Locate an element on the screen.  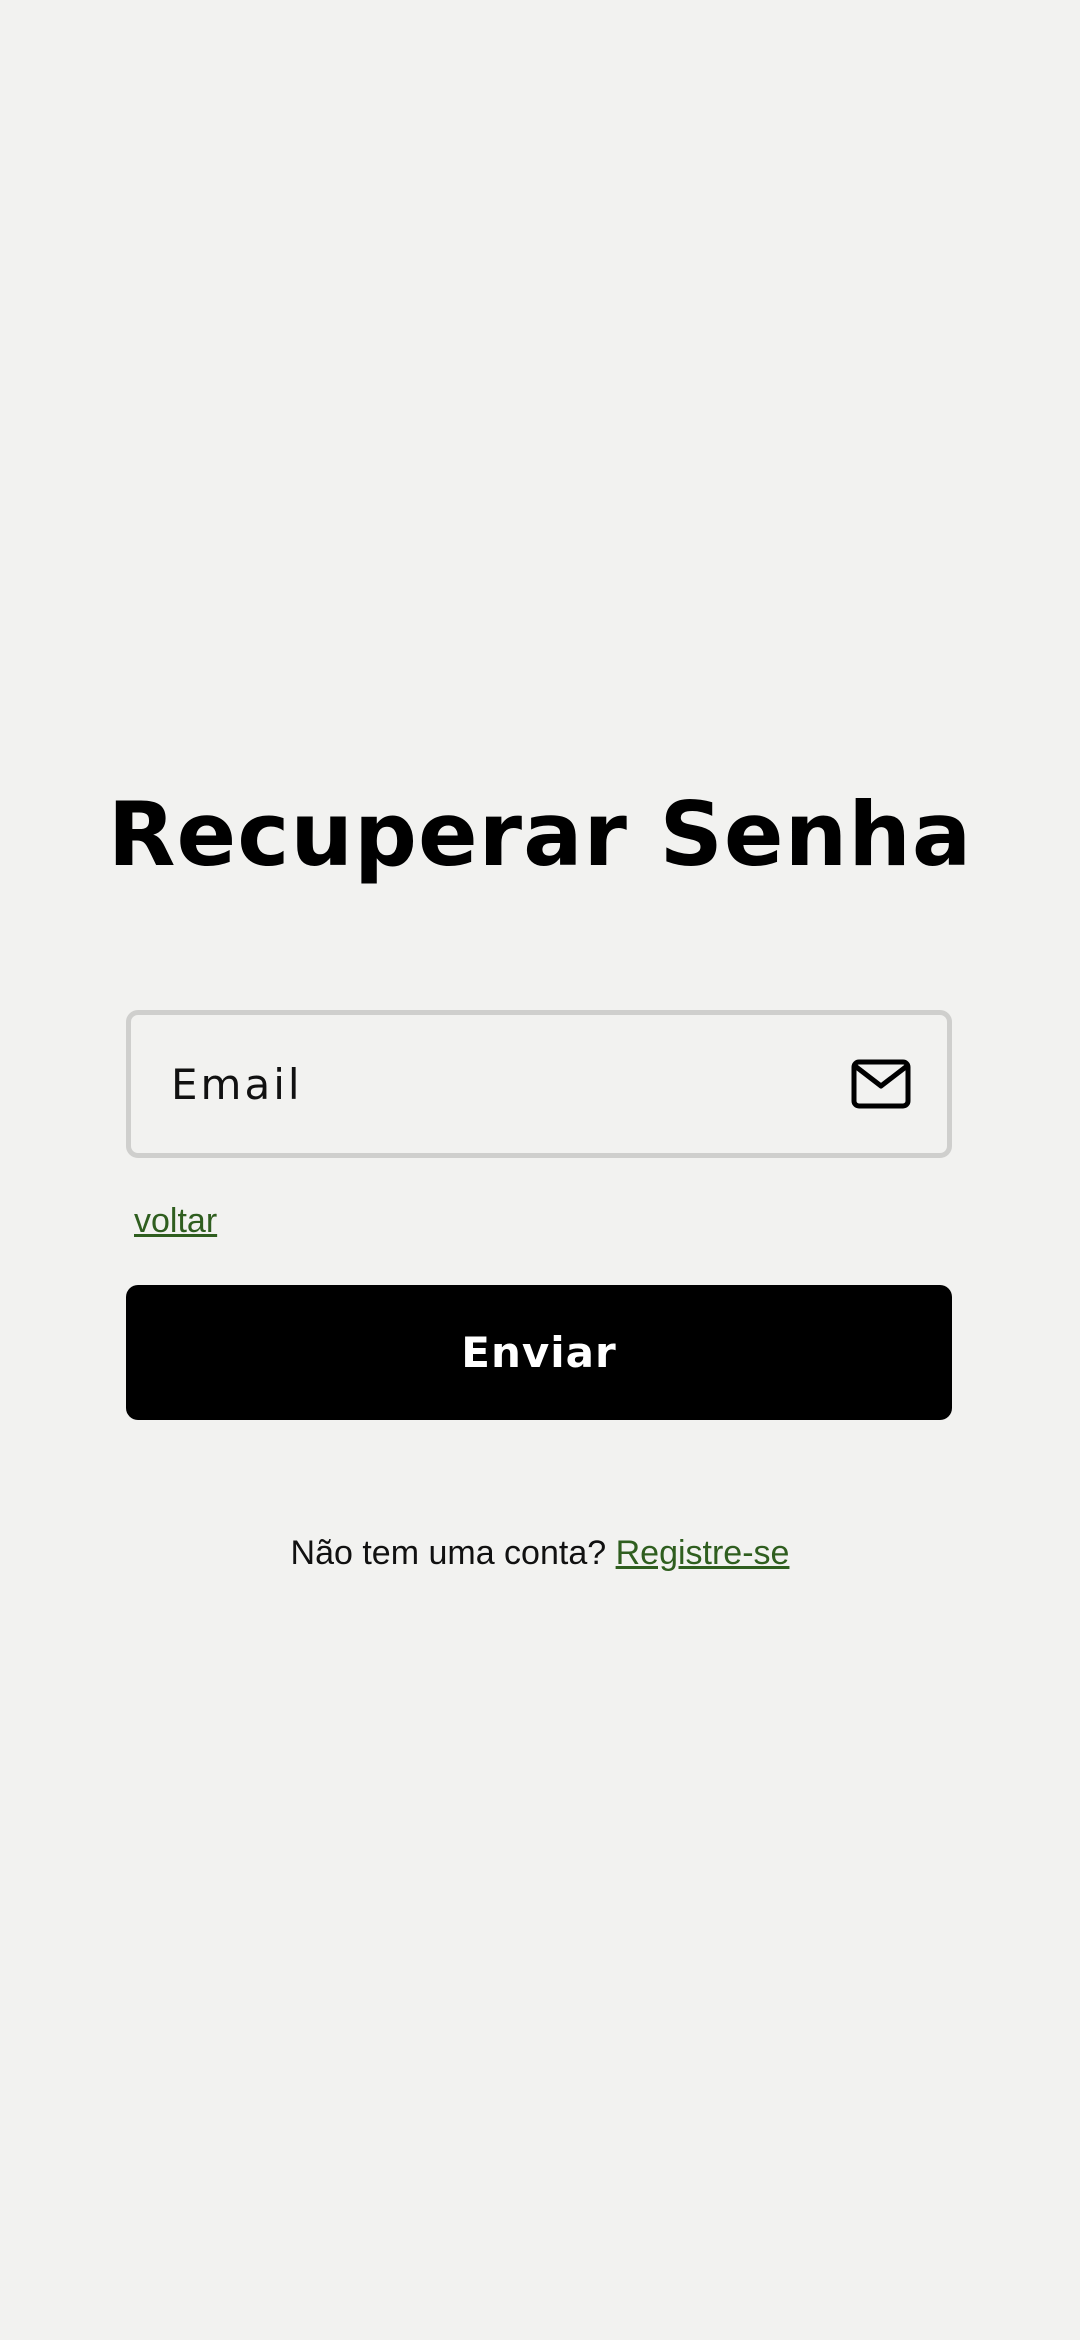
mail-icon is located at coordinates (881, 1084).